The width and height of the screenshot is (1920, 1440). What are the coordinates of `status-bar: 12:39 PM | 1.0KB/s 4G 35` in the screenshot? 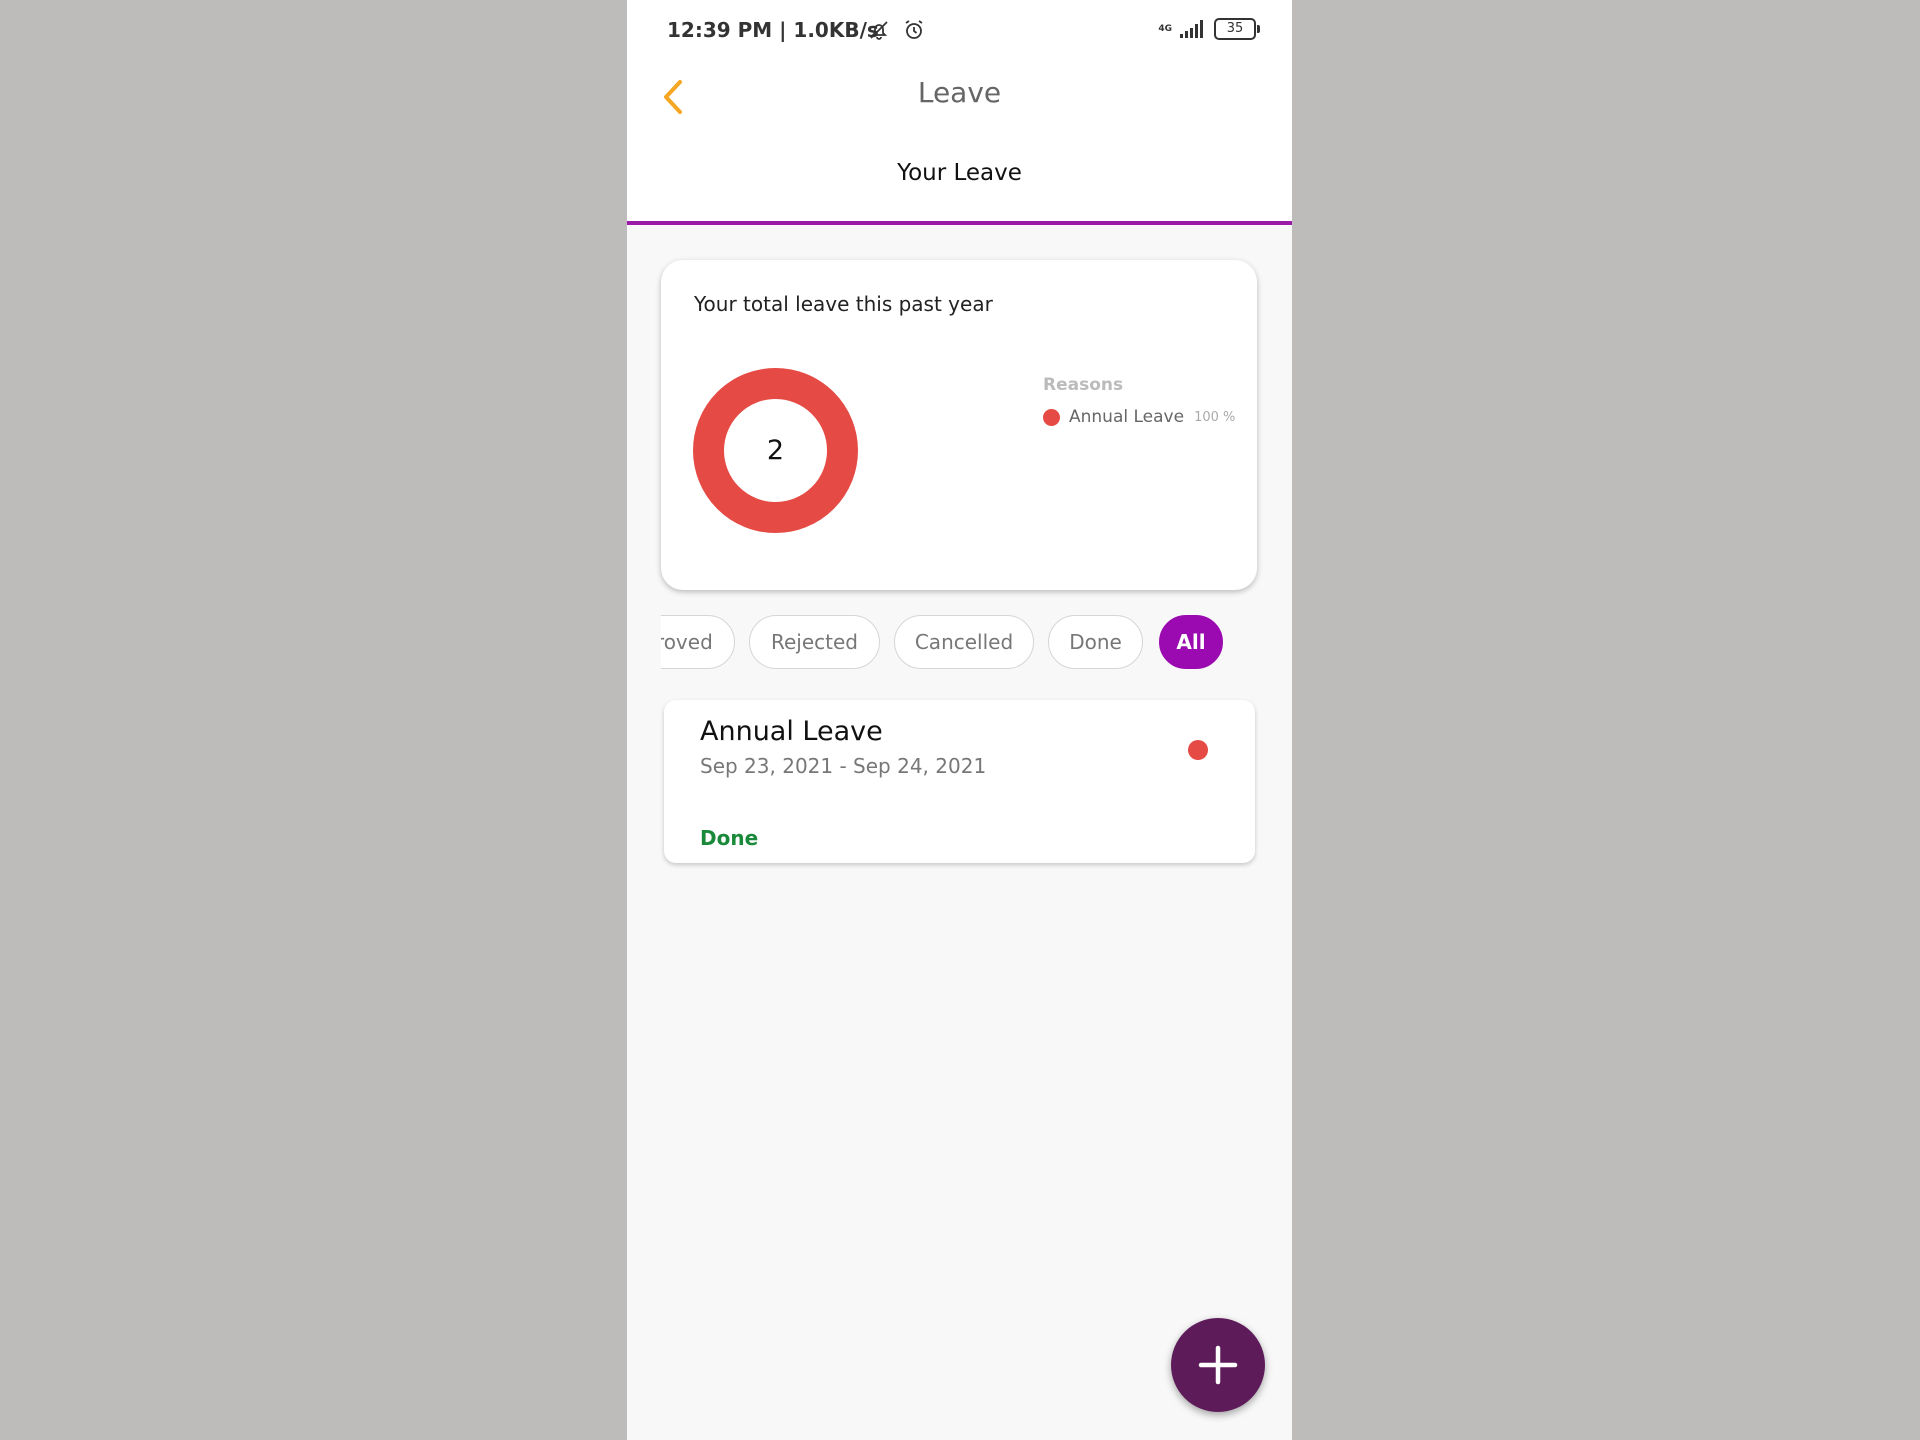 It's located at (959, 31).